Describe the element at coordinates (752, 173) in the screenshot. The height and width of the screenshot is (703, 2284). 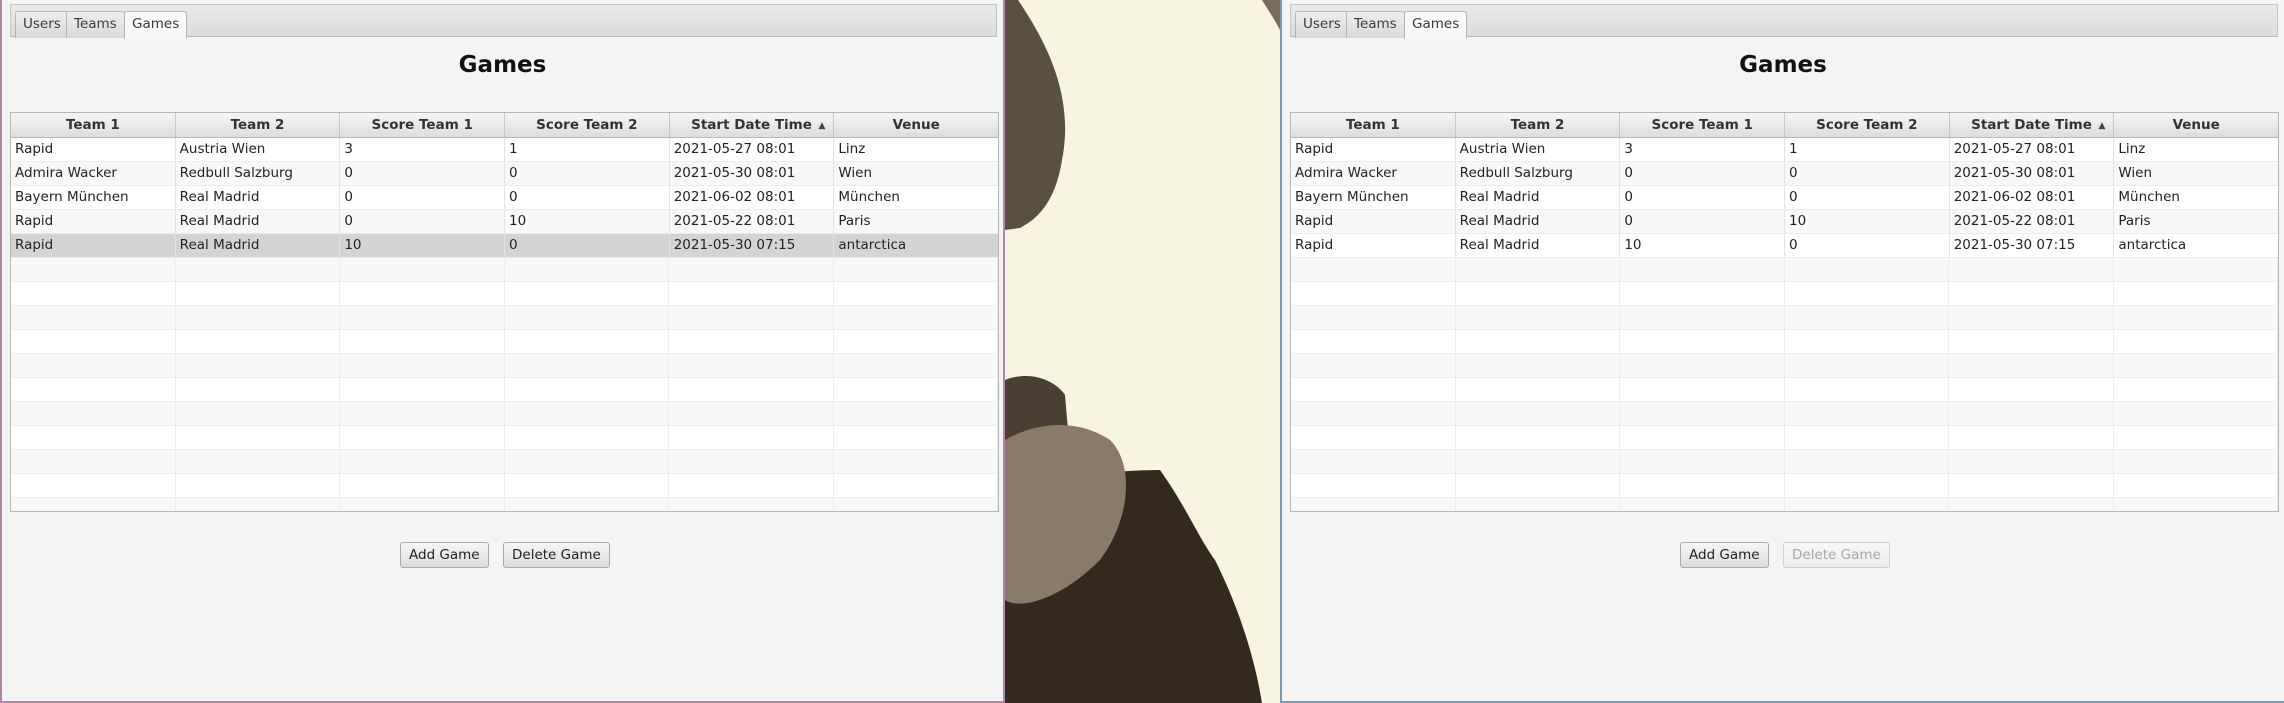
I see `cell-start-date-time: 2021-05-30 08:01` at that location.